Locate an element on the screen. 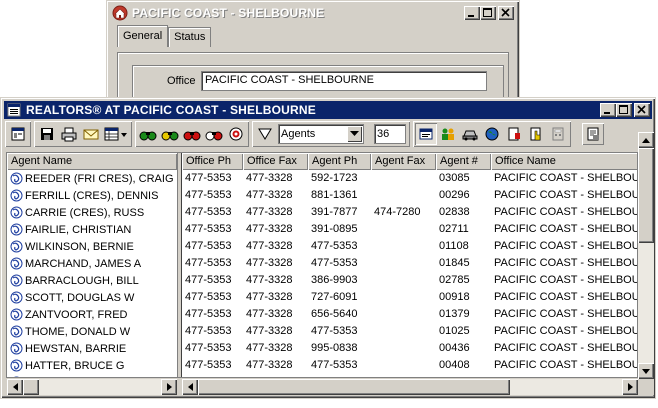 This screenshot has width=658, height=408. realtors-window-titlebar: REALTORS® AT PACIFIC COAST - SHELBOURNE is located at coordinates (328, 110).